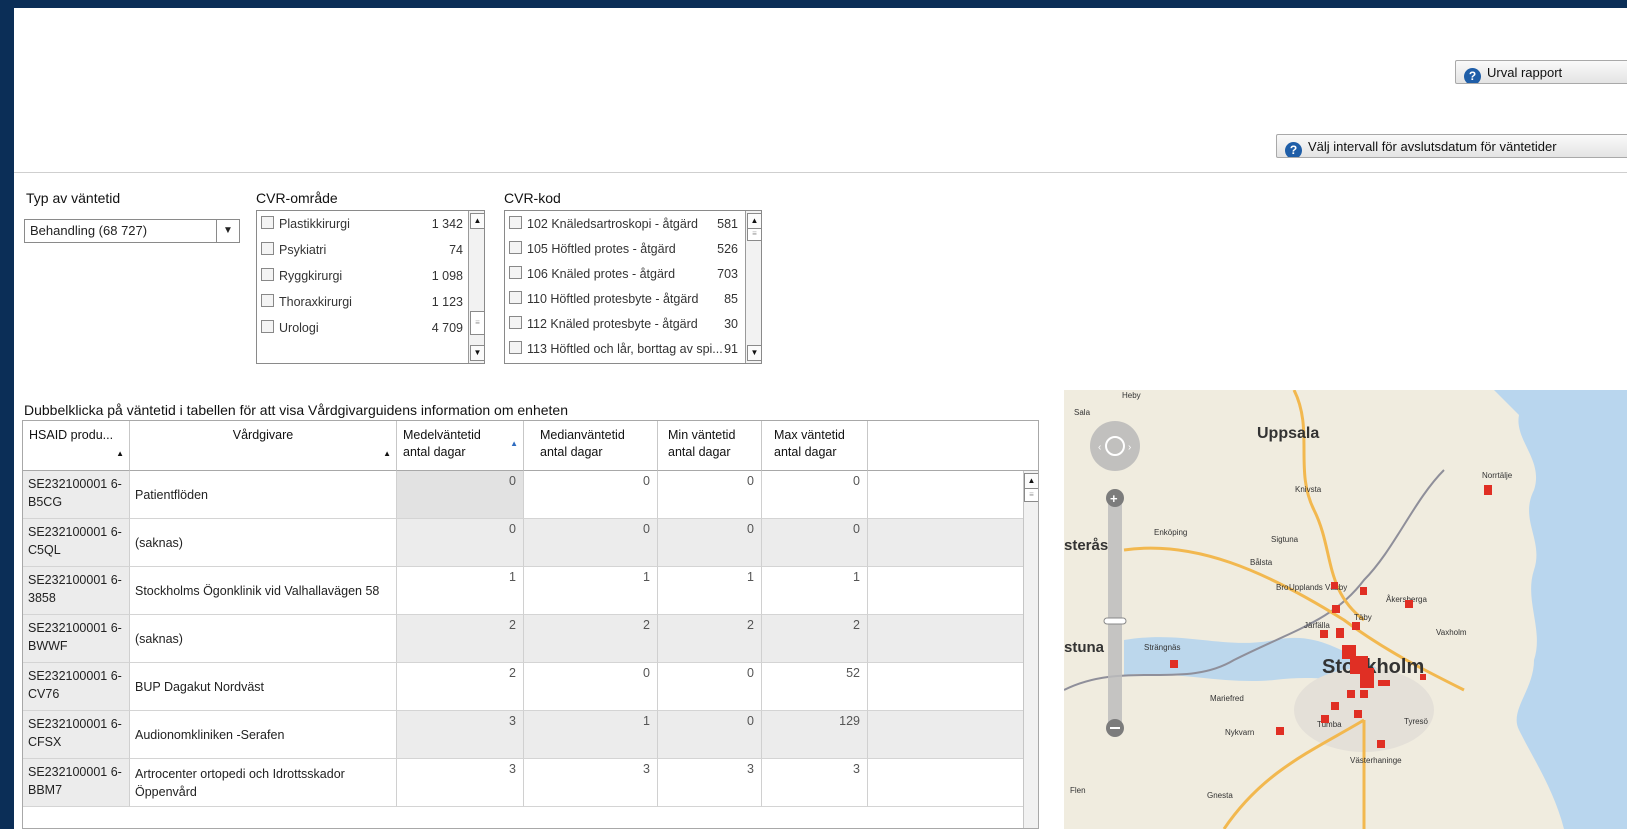  I want to click on table-row: SE232100001 6-BWWF (saknas) 2 2 2 2, so click(523, 639).